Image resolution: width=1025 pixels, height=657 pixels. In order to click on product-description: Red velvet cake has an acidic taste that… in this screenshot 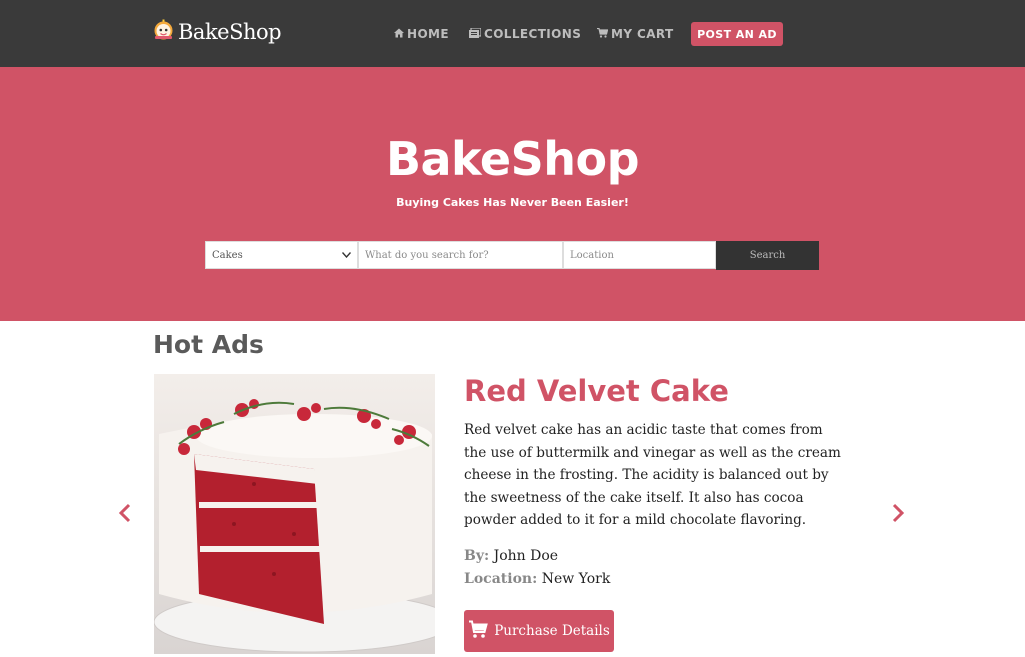, I will do `click(652, 475)`.